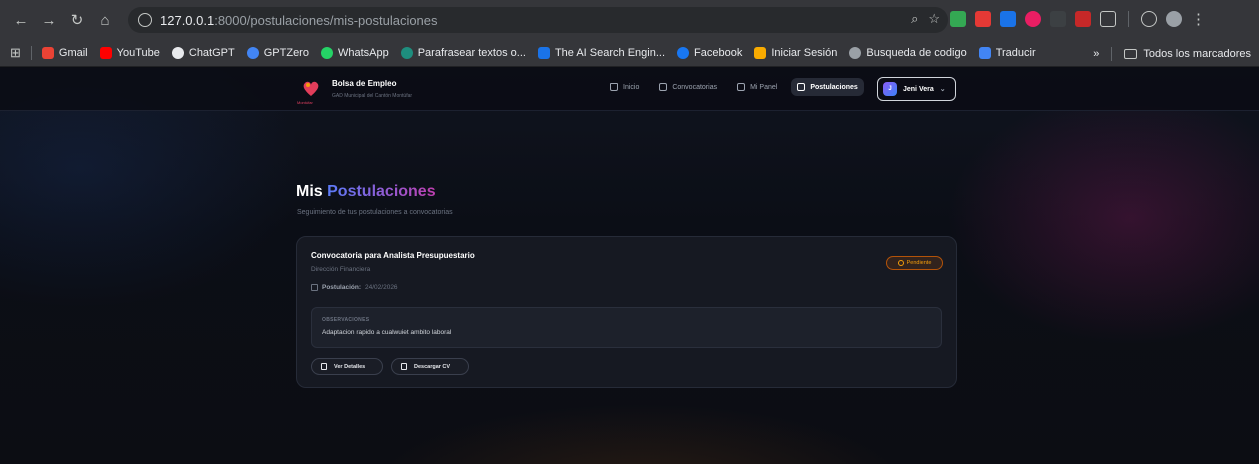 Image resolution: width=1259 pixels, height=464 pixels. I want to click on home-icon: ⌂, so click(105, 20).